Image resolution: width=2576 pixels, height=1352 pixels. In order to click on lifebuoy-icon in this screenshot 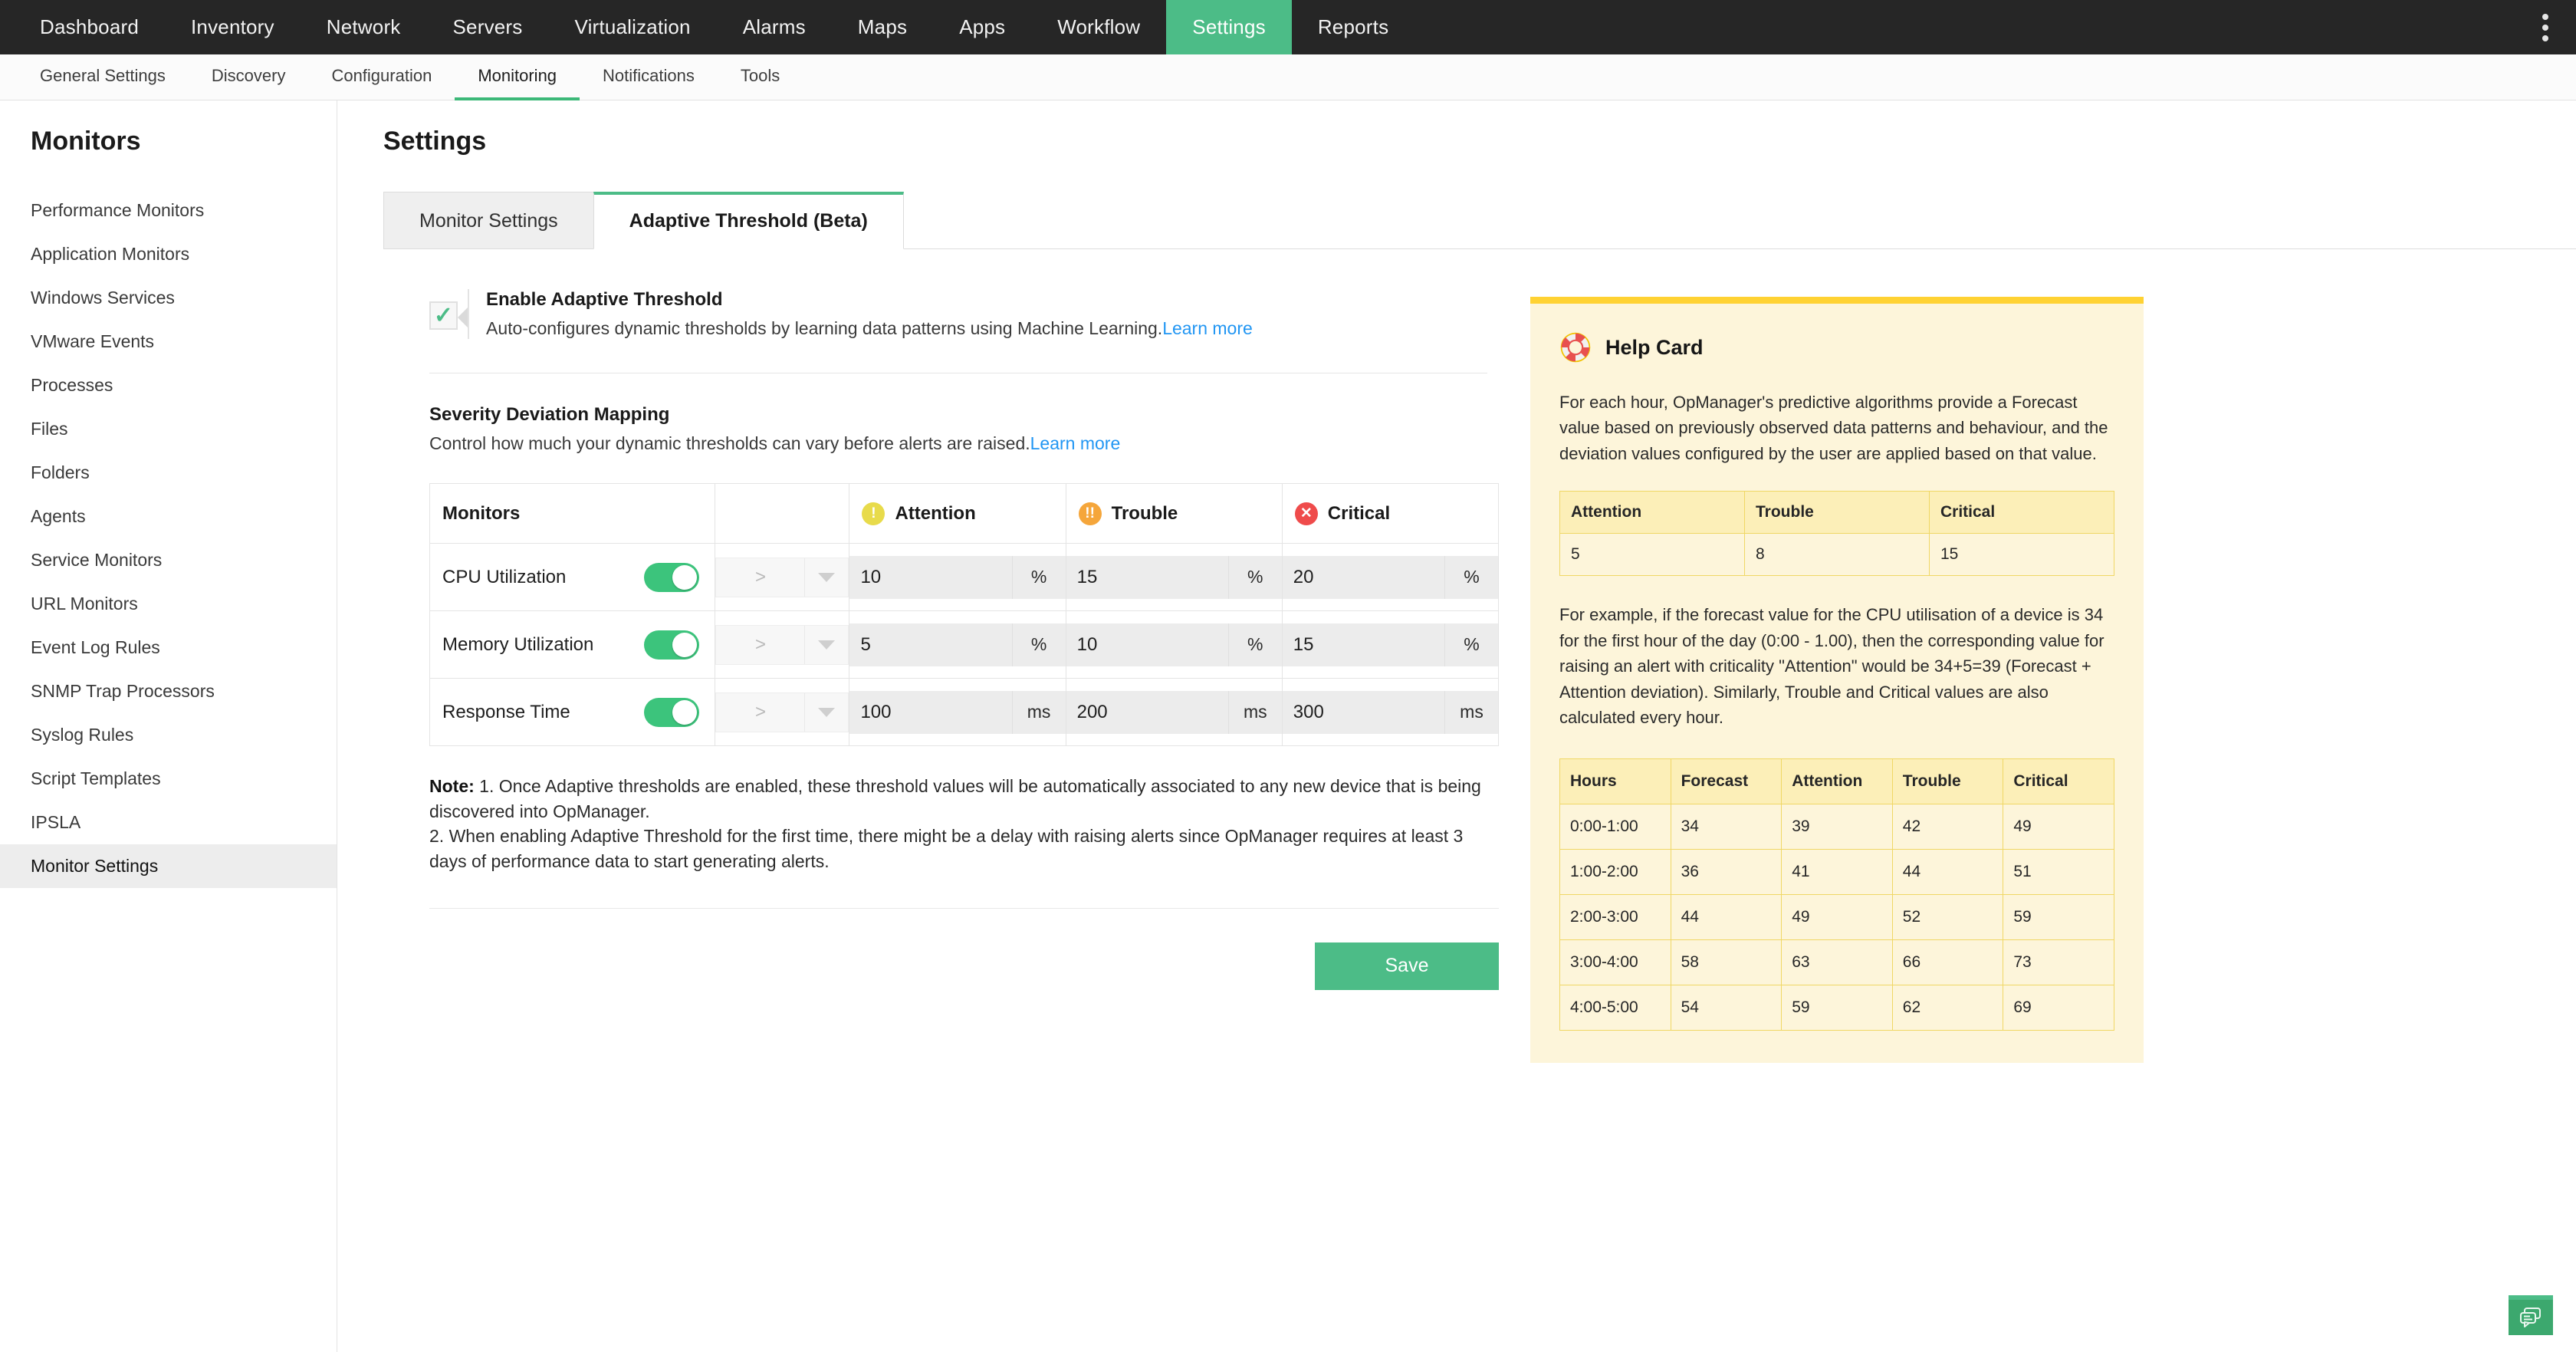, I will do `click(1575, 348)`.